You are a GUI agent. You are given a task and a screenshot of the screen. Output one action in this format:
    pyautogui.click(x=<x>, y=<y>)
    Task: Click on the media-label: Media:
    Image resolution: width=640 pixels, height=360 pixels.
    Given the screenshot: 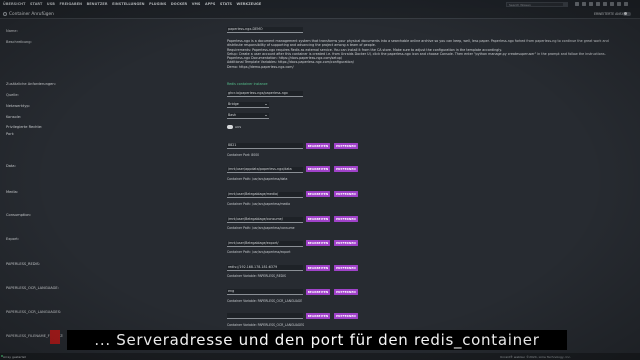 What is the action you would take?
    pyautogui.click(x=12, y=192)
    